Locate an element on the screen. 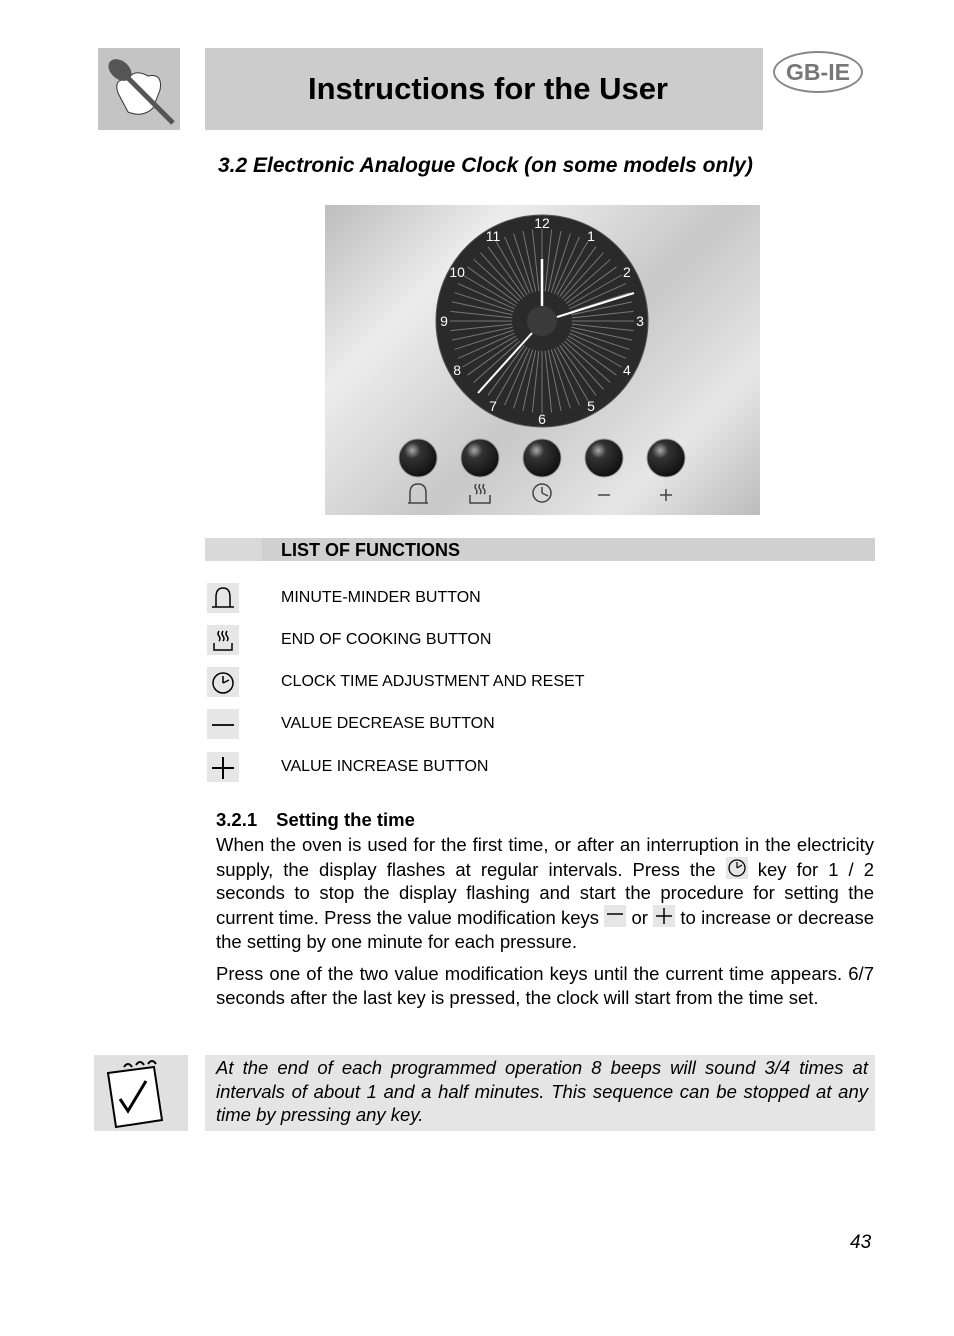  minute-minder-icon is located at coordinates (418, 493).